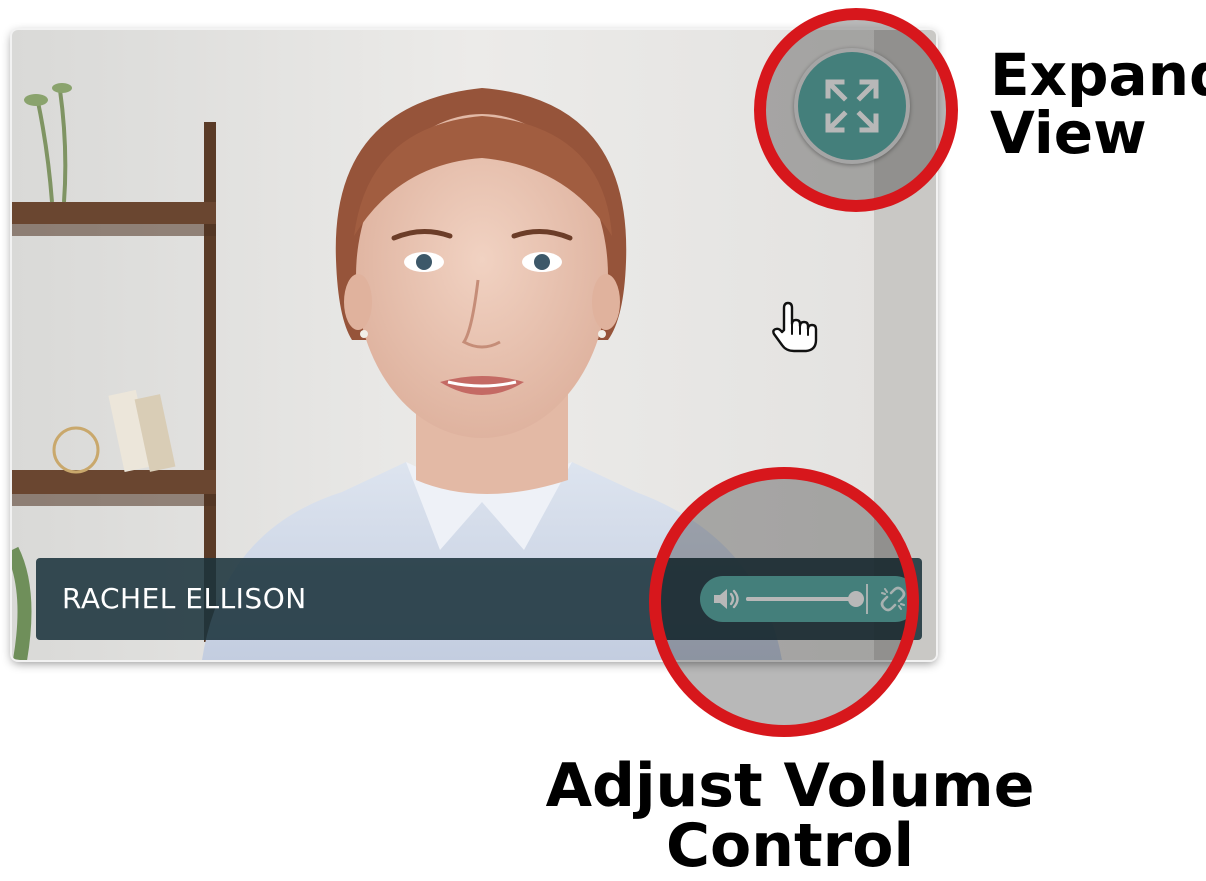 The width and height of the screenshot is (1206, 881). What do you see at coordinates (184, 598) in the screenshot?
I see `participant-name: RACHEL ELLISON` at bounding box center [184, 598].